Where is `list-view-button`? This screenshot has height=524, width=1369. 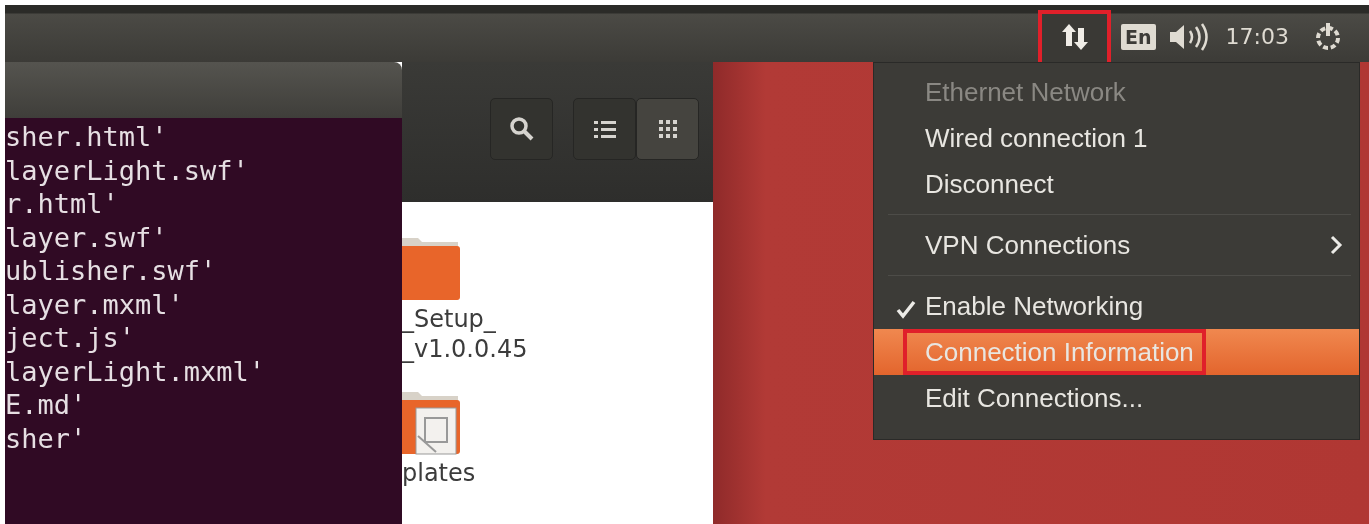
list-view-button is located at coordinates (604, 129).